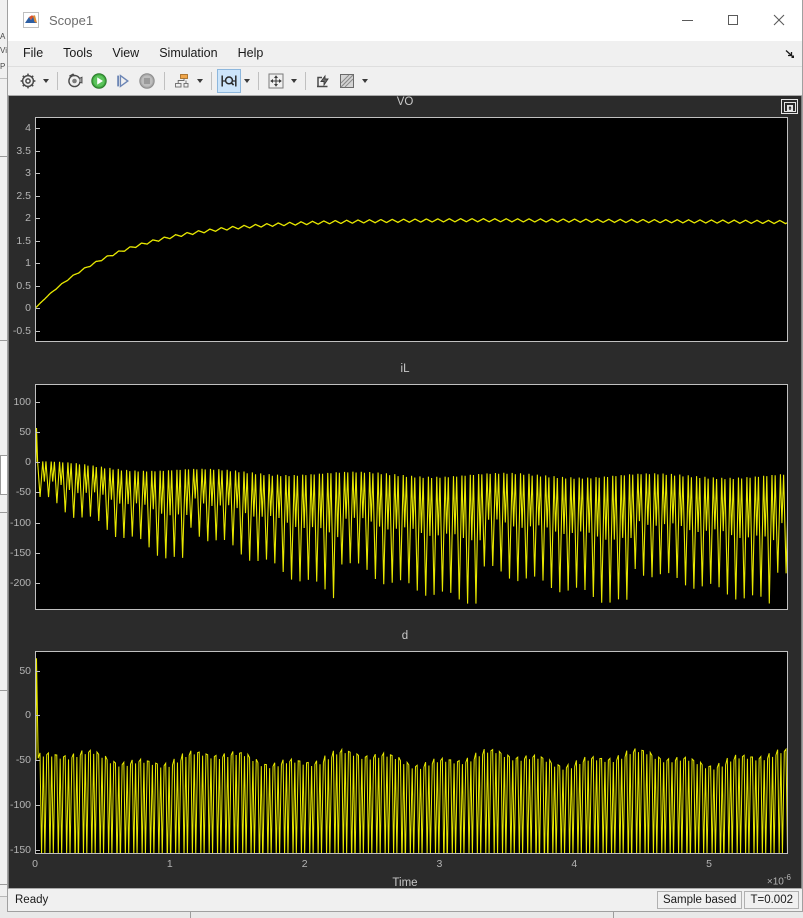 The image size is (803, 918). I want to click on menu-help: Help, so click(251, 53).